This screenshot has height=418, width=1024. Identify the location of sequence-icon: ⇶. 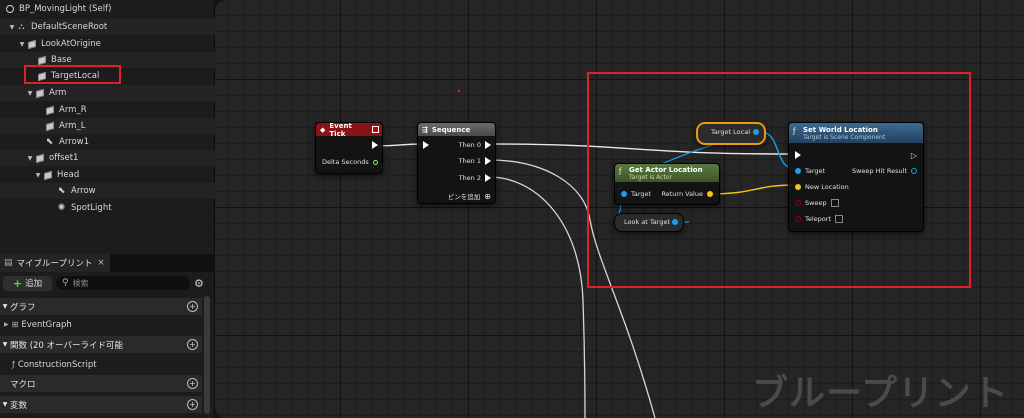
(425, 129).